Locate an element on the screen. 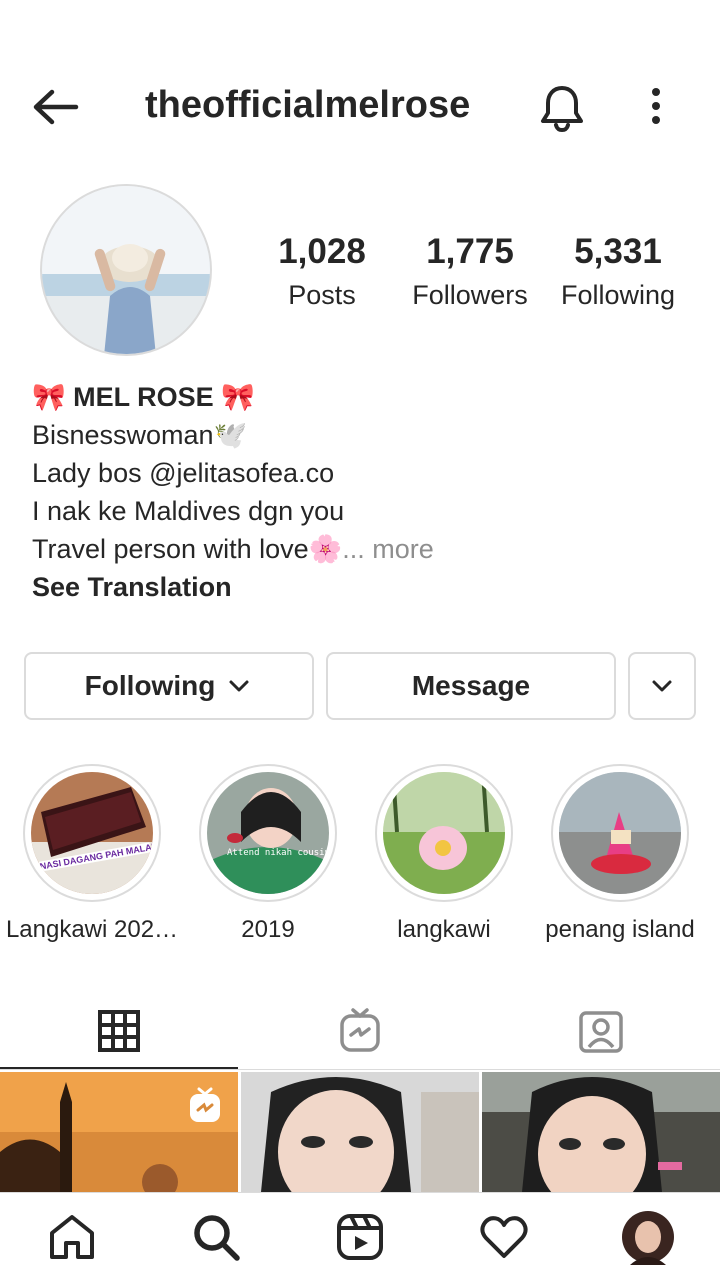 This screenshot has width=720, height=1280. grid-icon is located at coordinates (119, 1031).